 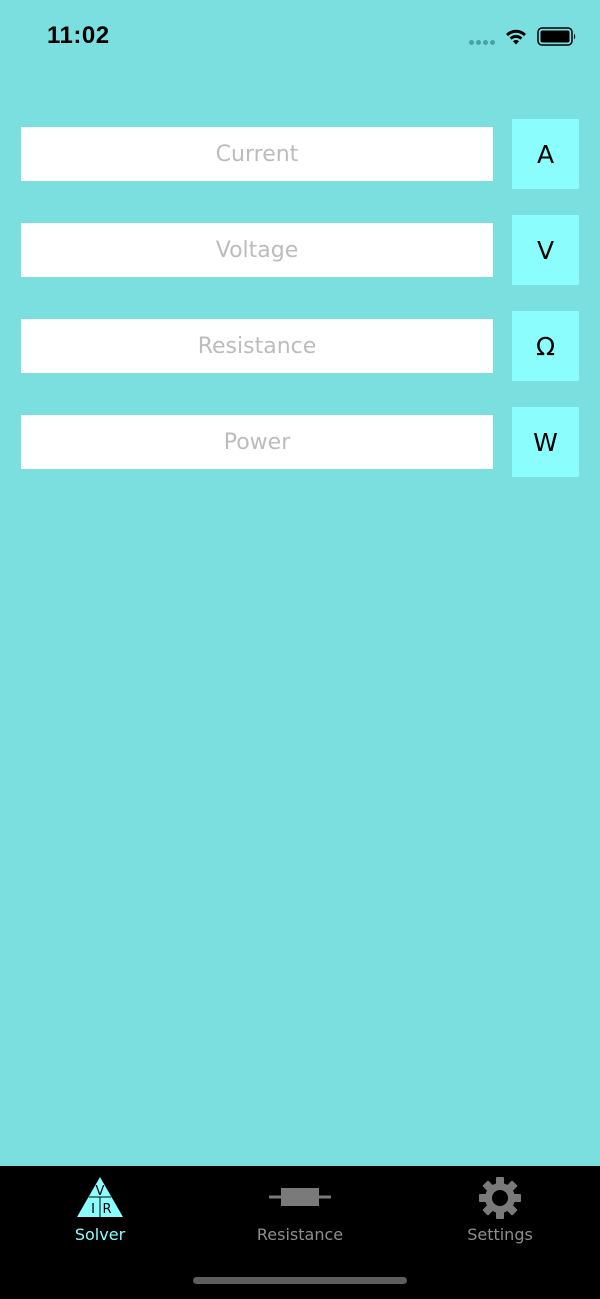 What do you see at coordinates (483, 43) in the screenshot?
I see `signal-dots-icon` at bounding box center [483, 43].